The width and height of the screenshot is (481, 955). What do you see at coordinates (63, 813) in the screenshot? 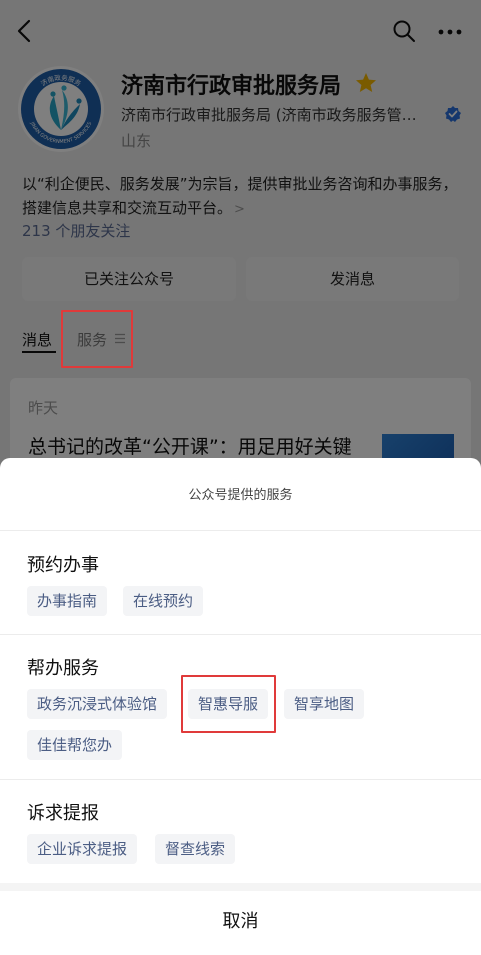
I see `section-title: 诉求提报` at bounding box center [63, 813].